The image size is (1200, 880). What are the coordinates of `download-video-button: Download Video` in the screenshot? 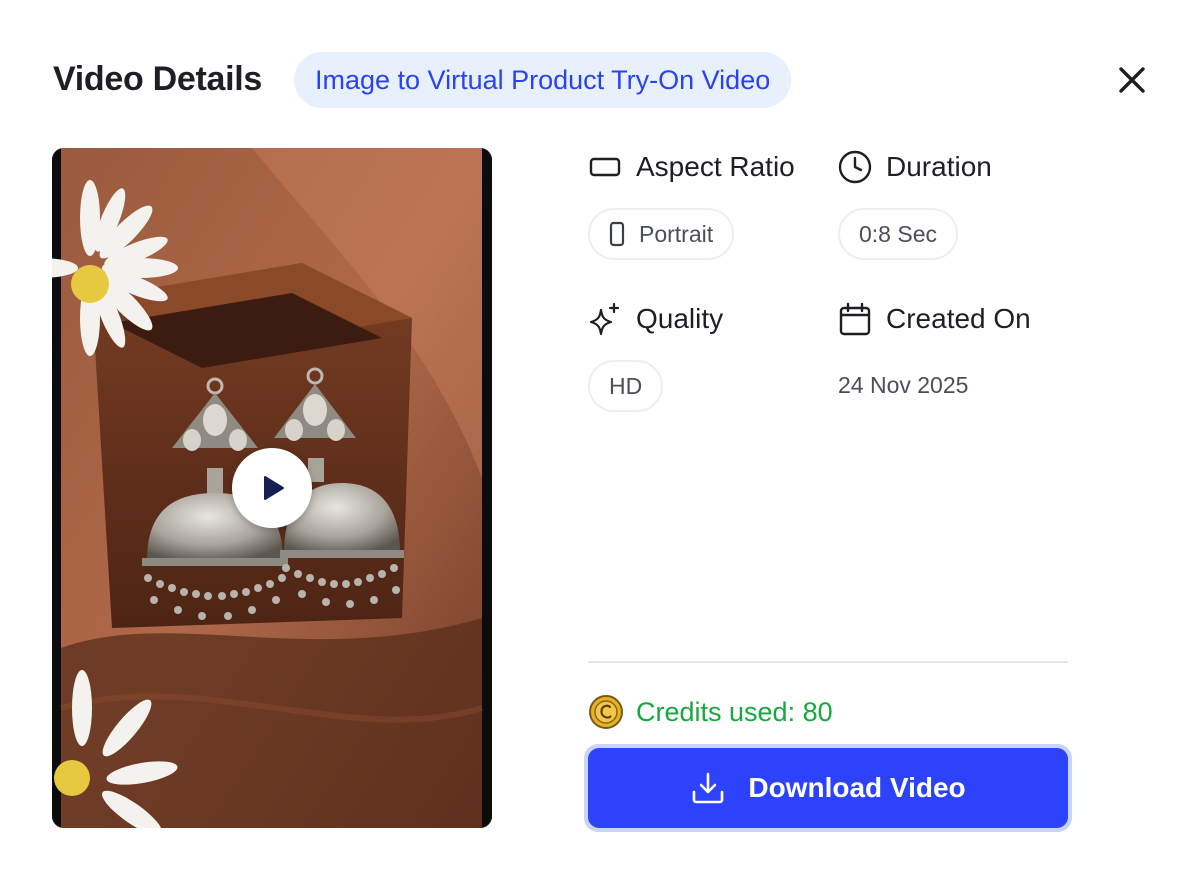 It's located at (828, 788).